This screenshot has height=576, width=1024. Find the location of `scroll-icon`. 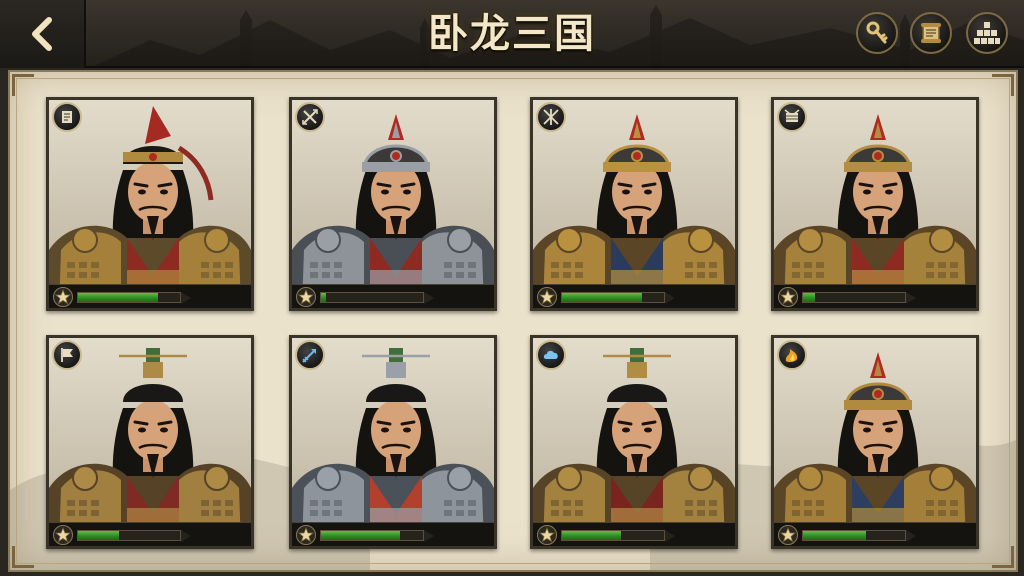

scroll-icon is located at coordinates (931, 33).